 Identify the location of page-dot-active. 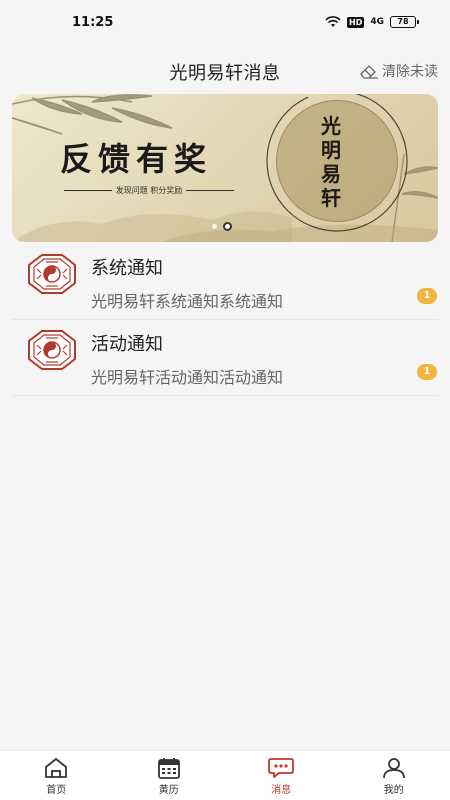
(227, 226).